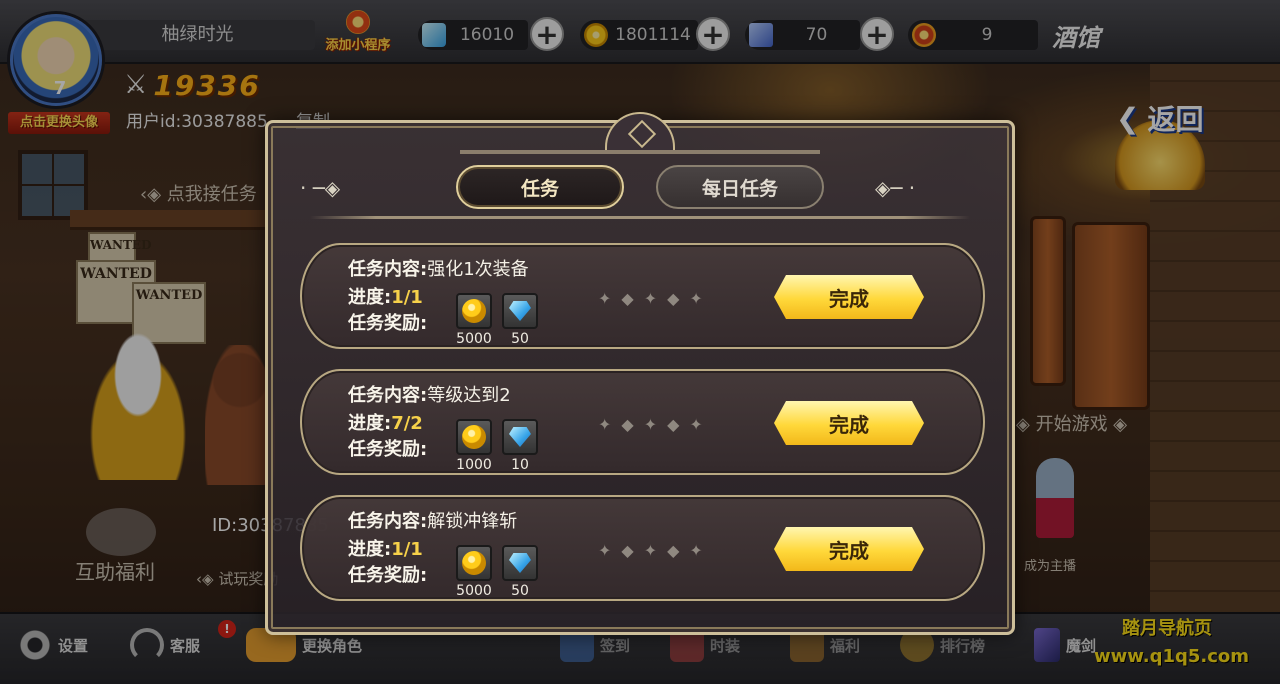  What do you see at coordinates (895, 188) in the screenshot?
I see `ornament-right-icon: ◈─ ·` at bounding box center [895, 188].